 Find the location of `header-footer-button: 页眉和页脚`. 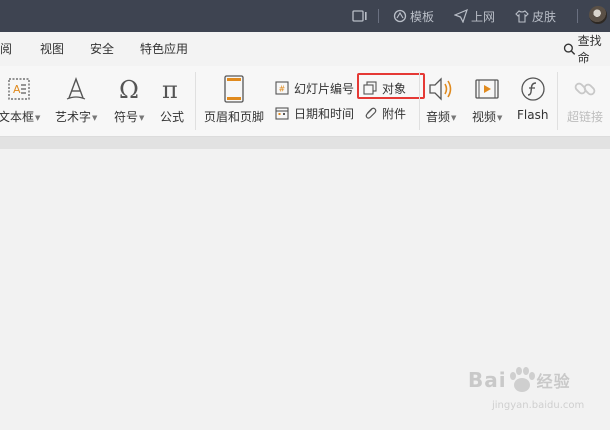

header-footer-button: 页眉和页脚 is located at coordinates (234, 99).